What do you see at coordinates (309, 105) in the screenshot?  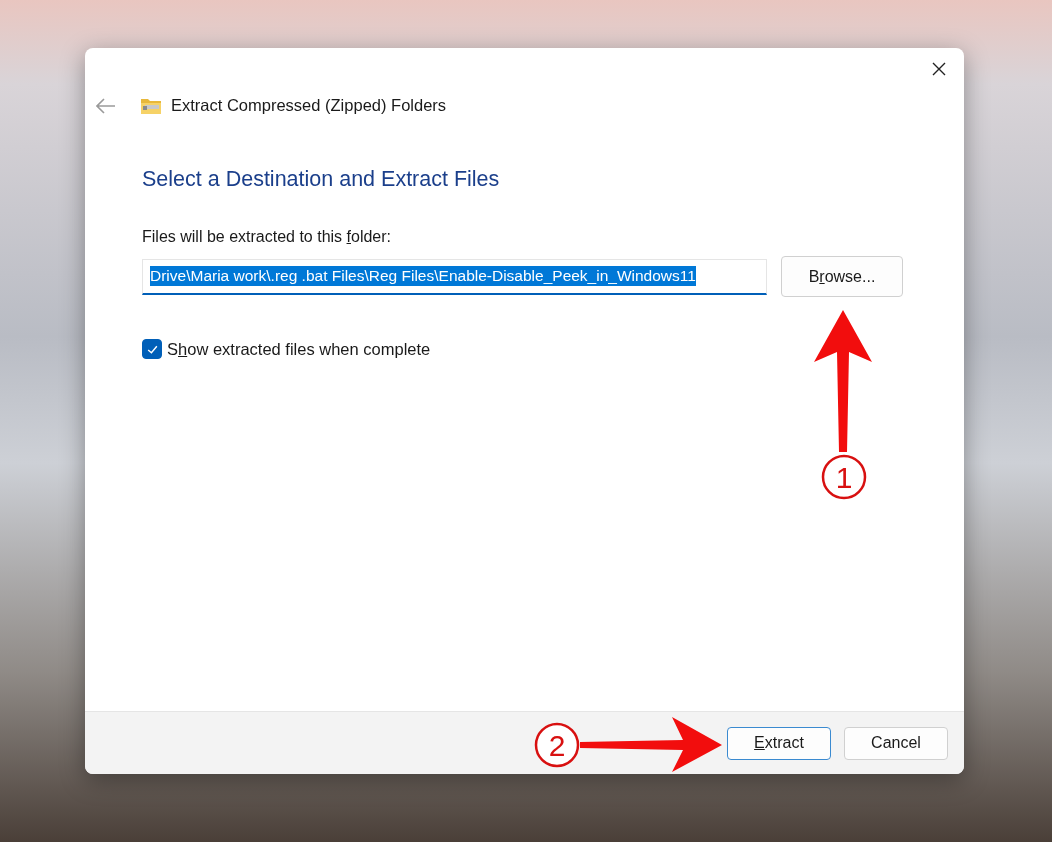 I see `window-title: Extract Compressed (Zipped) Folders` at bounding box center [309, 105].